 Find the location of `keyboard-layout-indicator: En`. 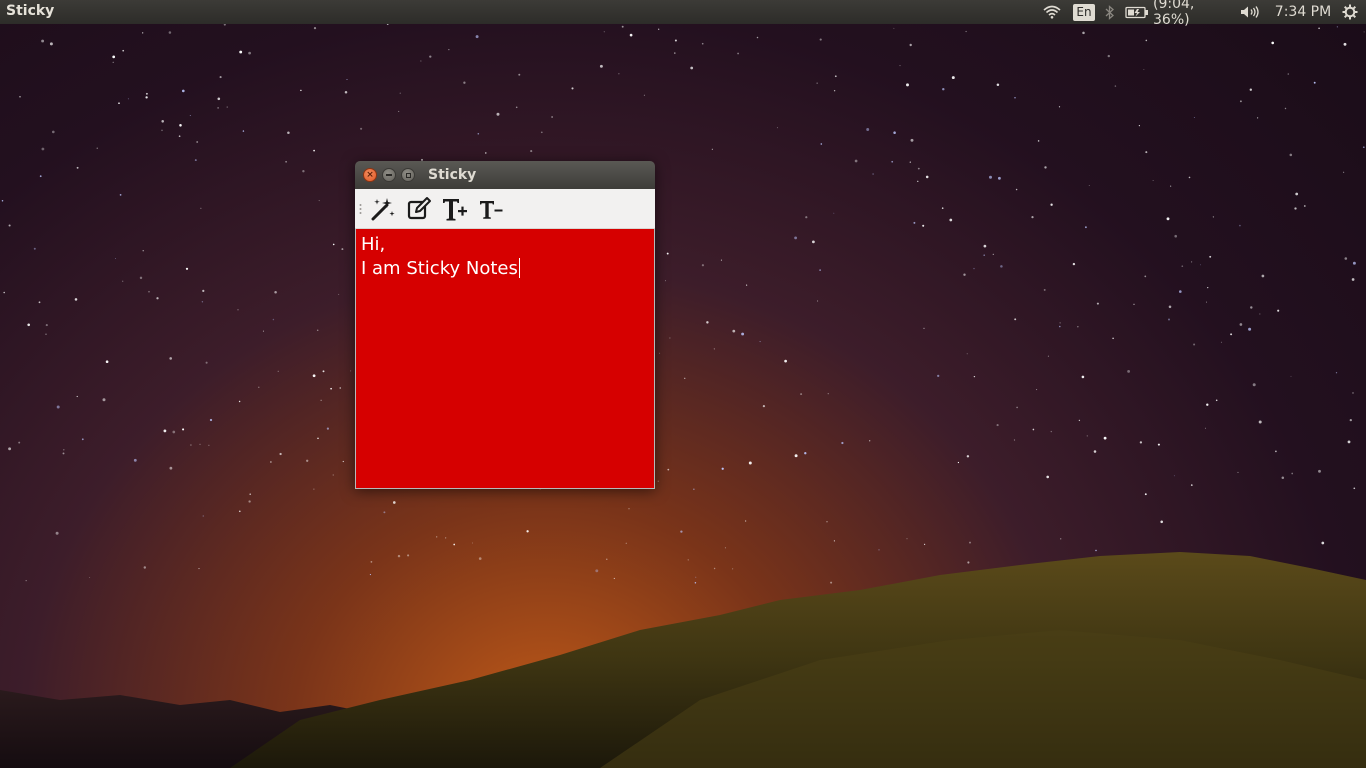

keyboard-layout-indicator: En is located at coordinates (1084, 12).